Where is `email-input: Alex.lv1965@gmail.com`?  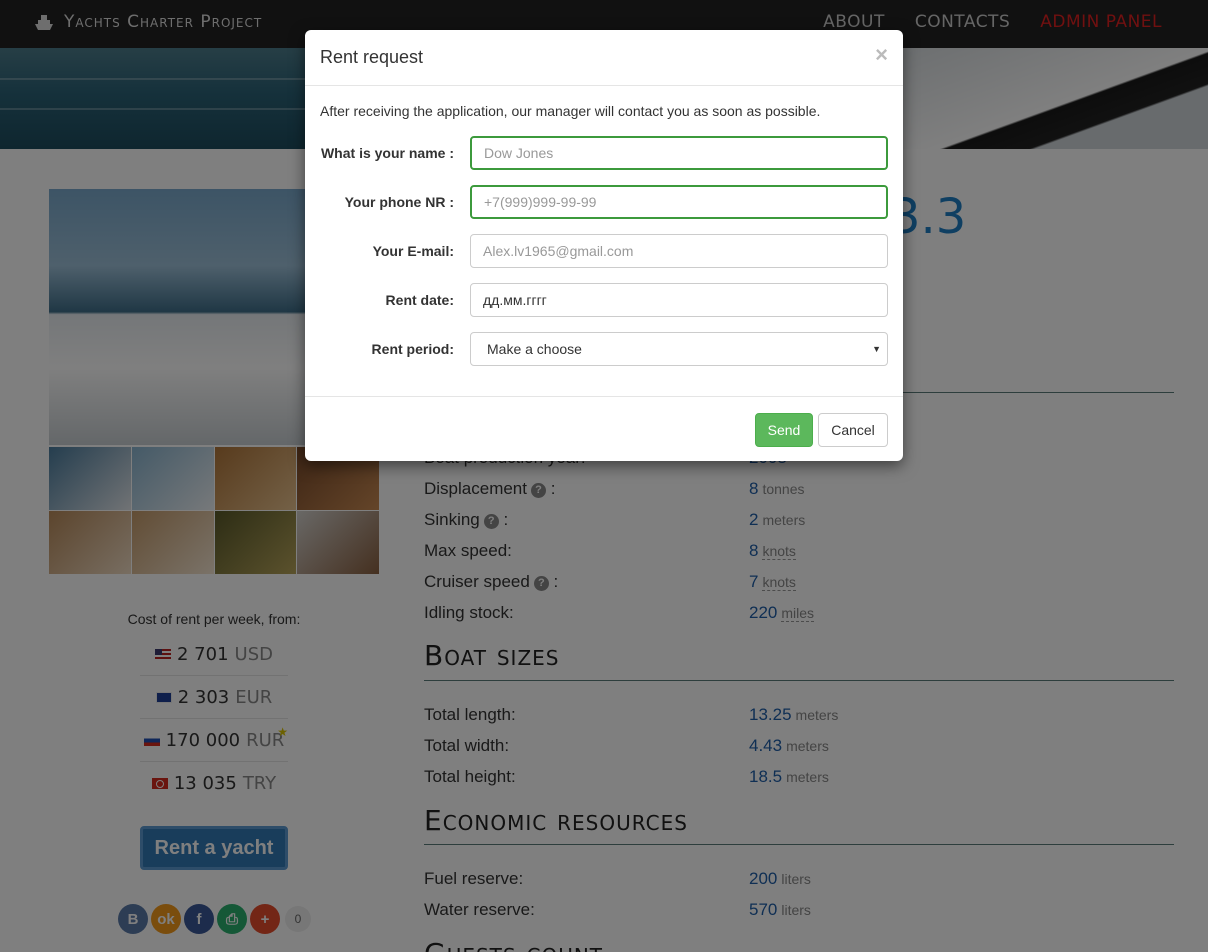 email-input: Alex.lv1965@gmail.com is located at coordinates (679, 251).